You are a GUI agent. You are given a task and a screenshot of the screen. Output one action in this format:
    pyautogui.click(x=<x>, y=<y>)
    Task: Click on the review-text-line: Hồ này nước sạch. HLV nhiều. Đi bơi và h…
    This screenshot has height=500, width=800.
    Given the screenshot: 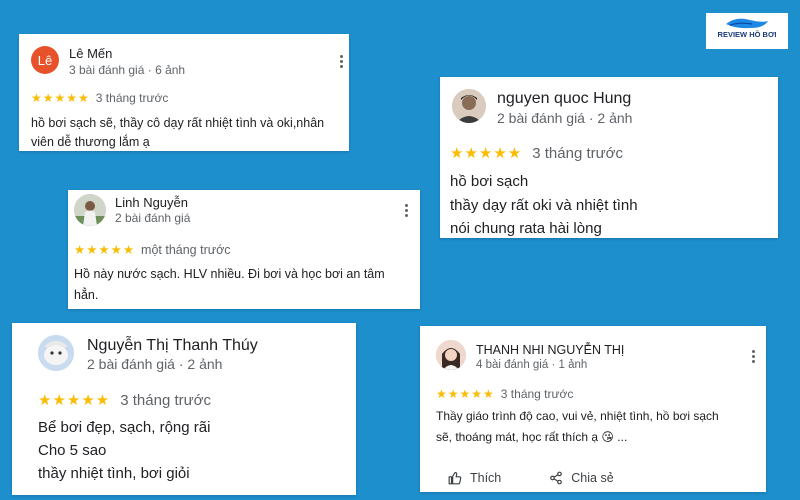 What is the action you would take?
    pyautogui.click(x=229, y=274)
    